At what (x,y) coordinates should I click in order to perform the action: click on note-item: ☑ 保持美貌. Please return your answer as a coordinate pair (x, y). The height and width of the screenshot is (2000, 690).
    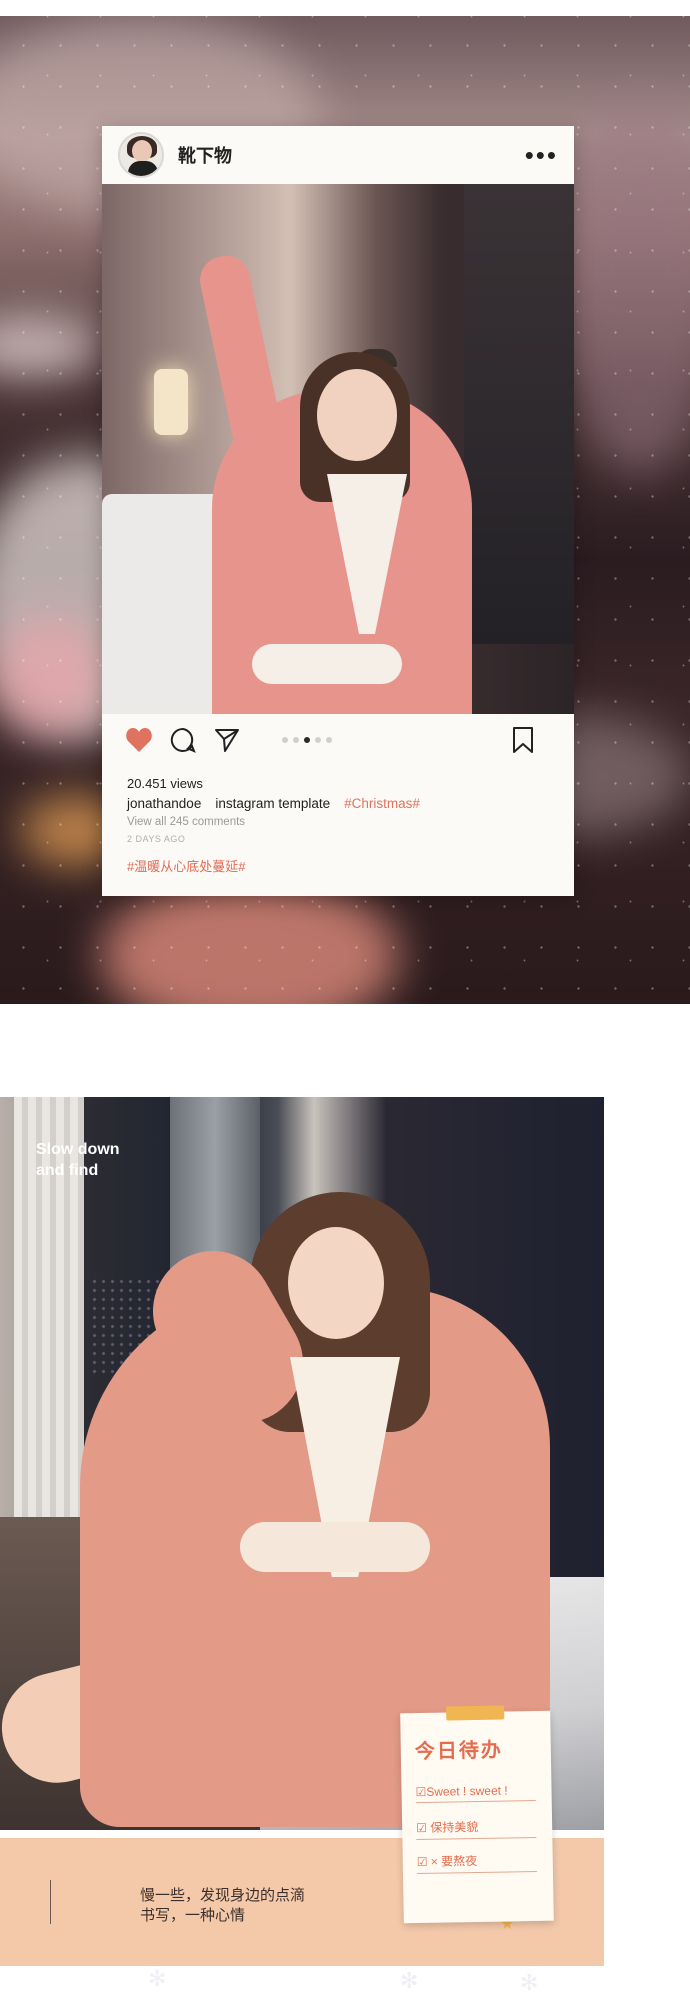
    Looking at the image, I should click on (476, 1828).